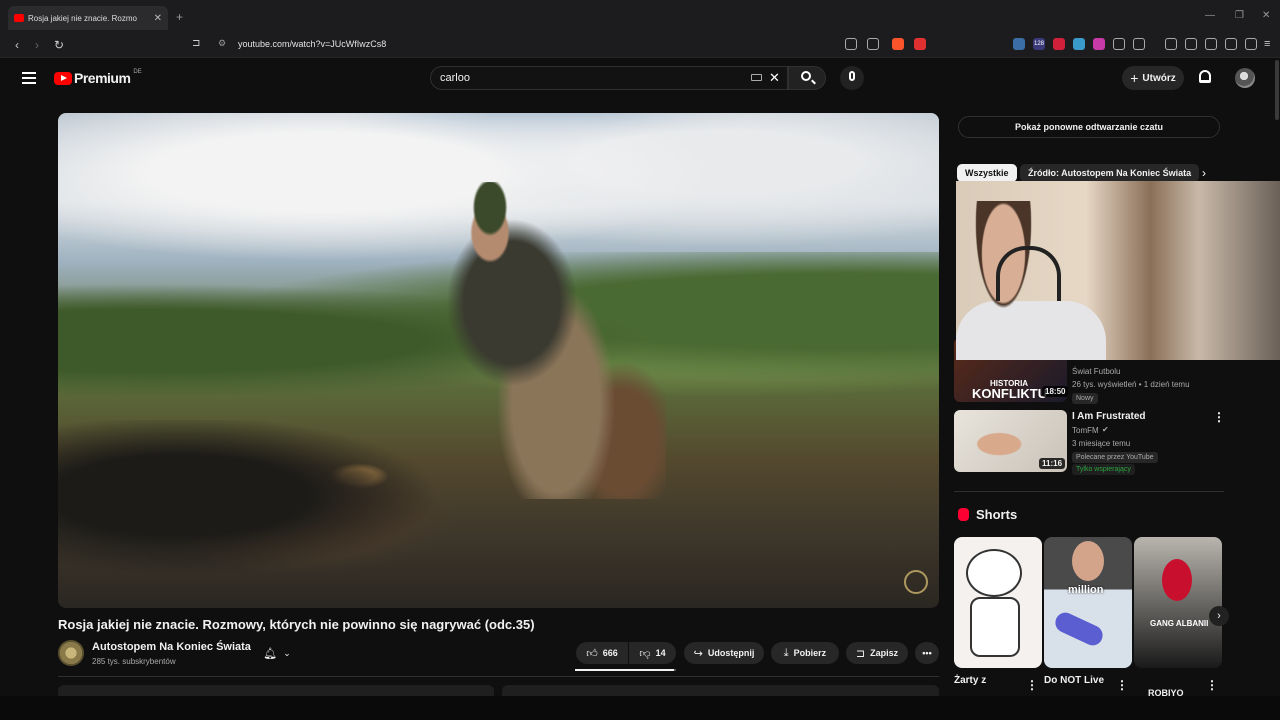 Image resolution: width=1280 pixels, height=720 pixels. What do you see at coordinates (987, 173) in the screenshot?
I see `chip-all: Wszystkie` at bounding box center [987, 173].